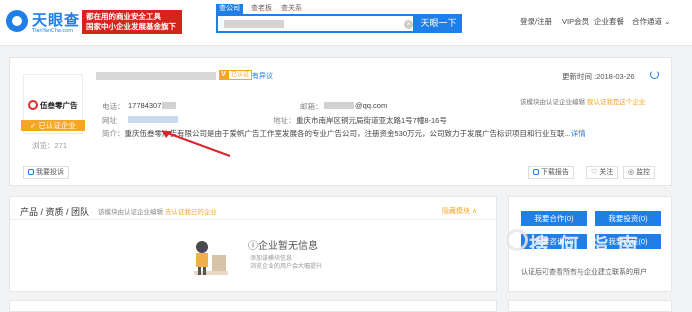  I want to click on dispute-link: 有异议, so click(262, 76).